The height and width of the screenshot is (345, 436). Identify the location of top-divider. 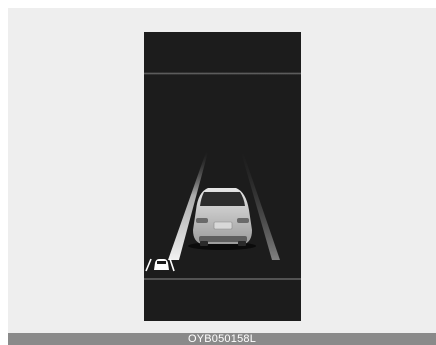
(222, 73).